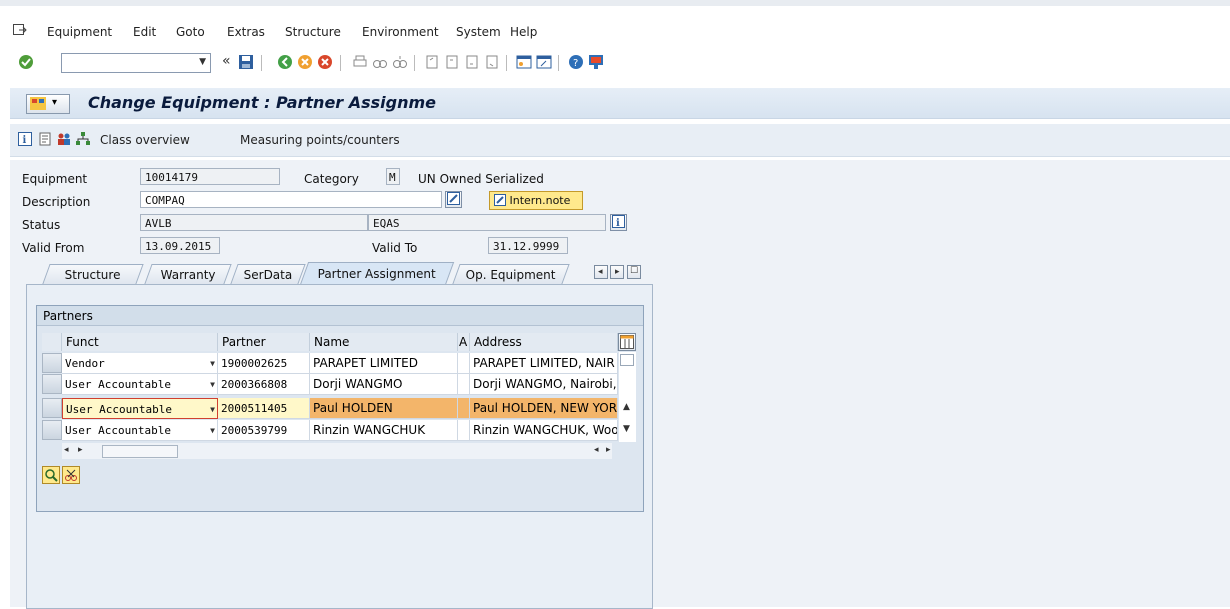 This screenshot has height=609, width=1230. I want to click on scroll-up-icon: ▲, so click(626, 407).